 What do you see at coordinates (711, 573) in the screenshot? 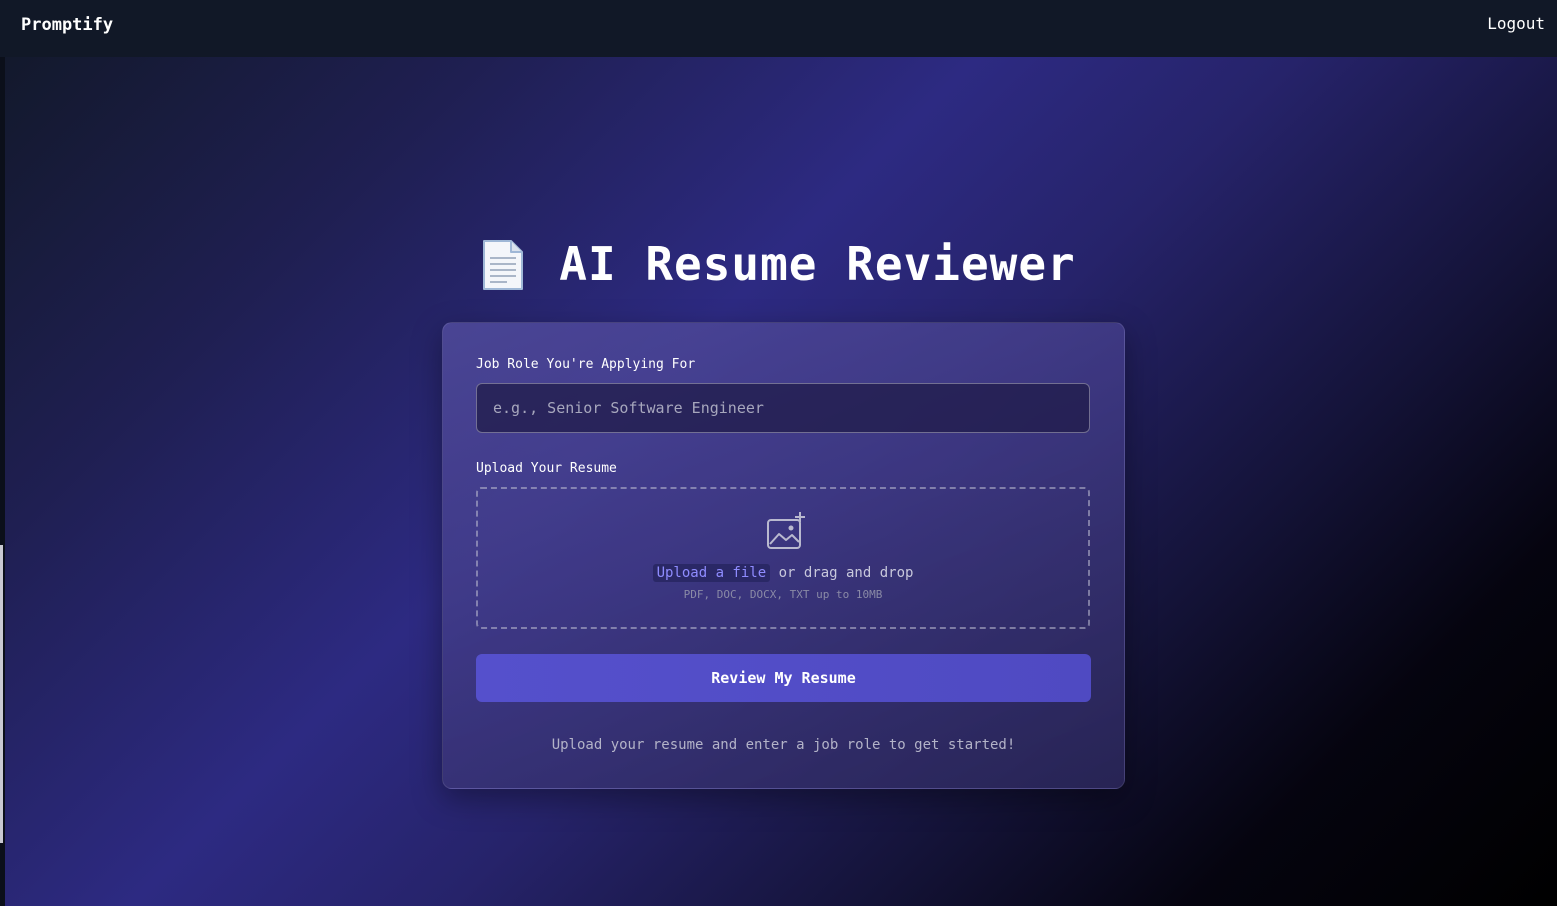
I see `upload-file-link: Upload a file` at bounding box center [711, 573].